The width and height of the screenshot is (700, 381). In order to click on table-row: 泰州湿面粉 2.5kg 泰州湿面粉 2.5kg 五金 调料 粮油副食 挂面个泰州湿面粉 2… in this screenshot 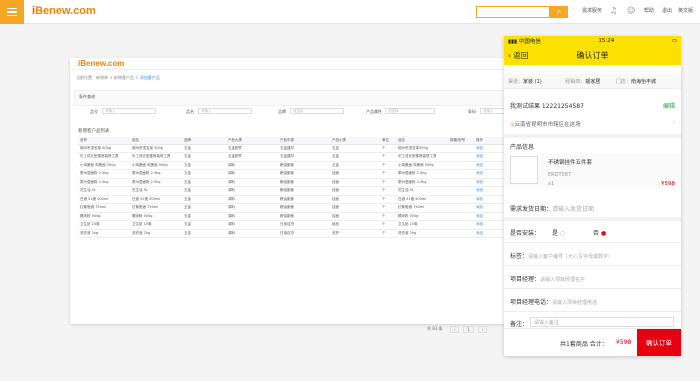, I will do `click(296, 174)`.